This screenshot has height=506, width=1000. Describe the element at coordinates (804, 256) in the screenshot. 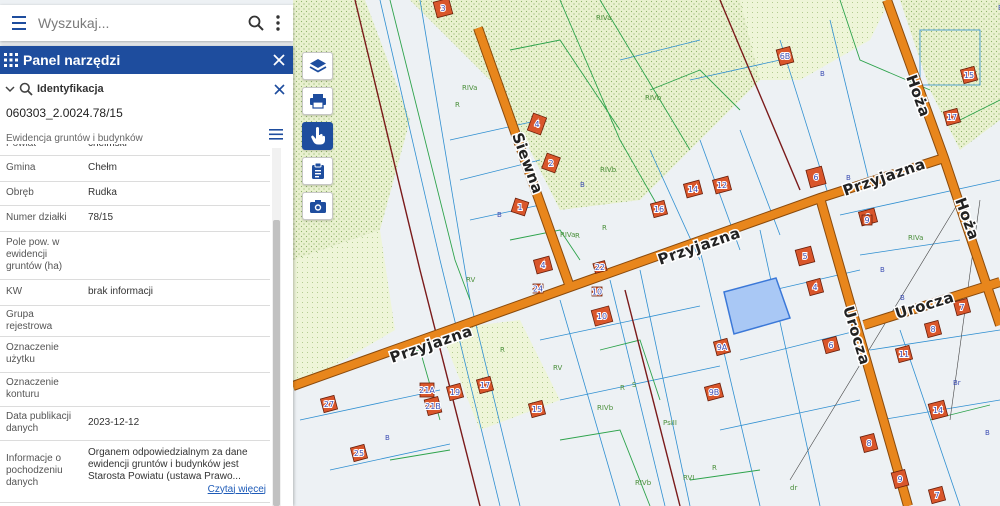

I see `building-number-label: 5` at that location.